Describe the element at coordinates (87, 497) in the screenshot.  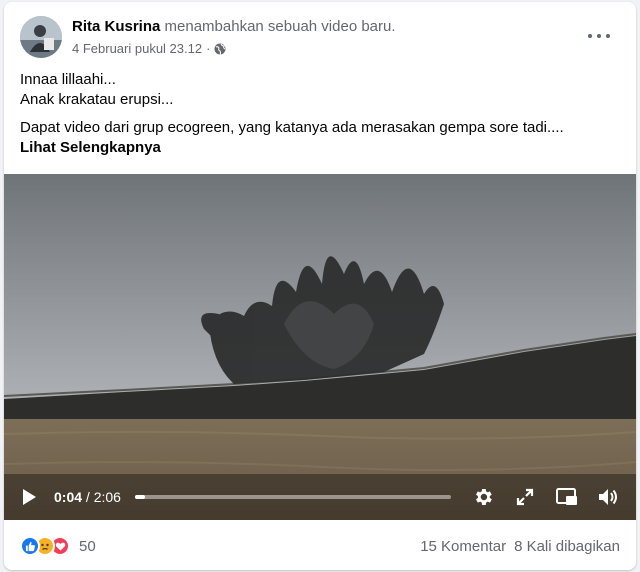
I see `video-time: 0:04 / 2:06` at that location.